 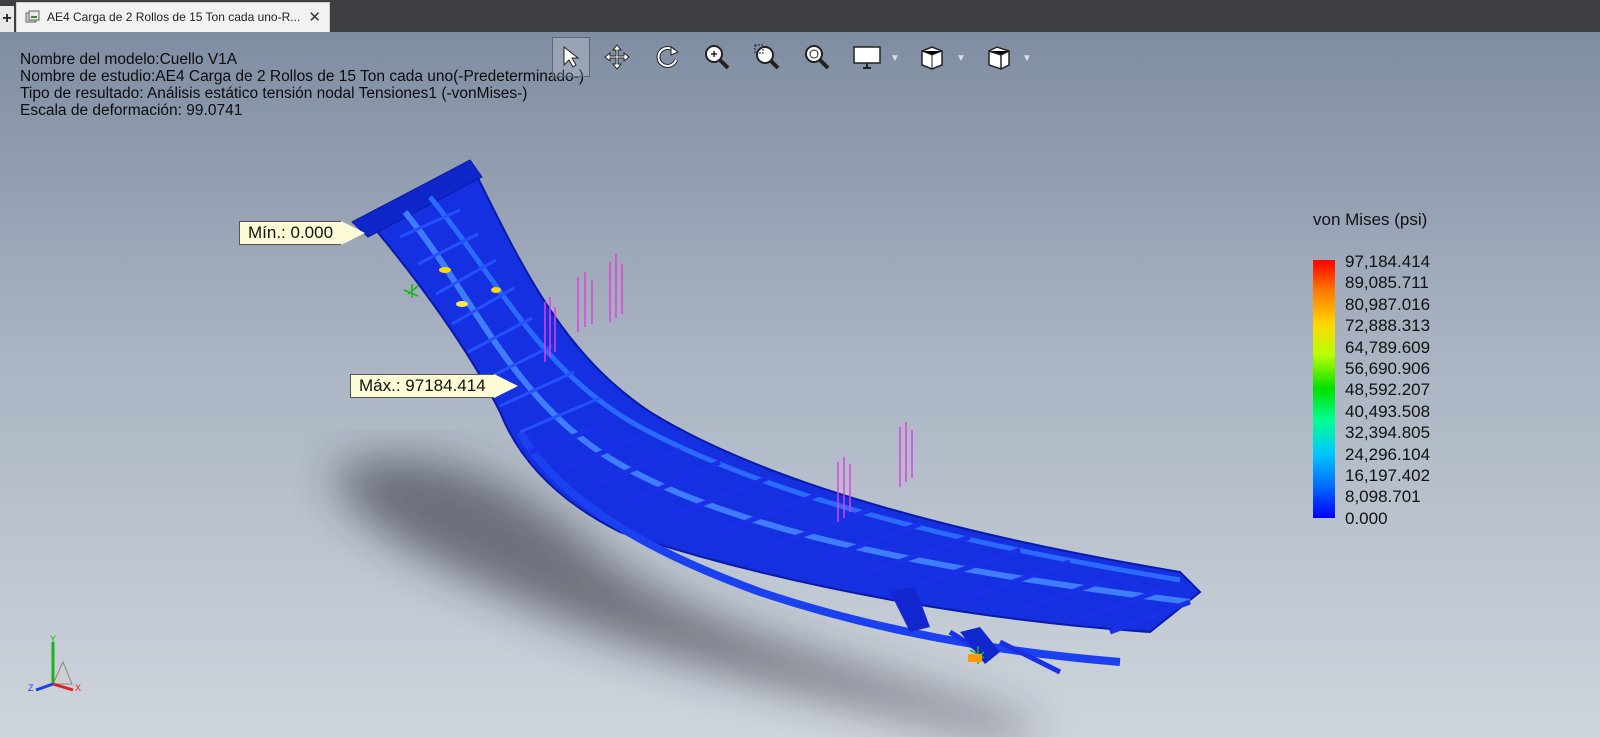 I want to click on pan-icon, so click(x=617, y=57).